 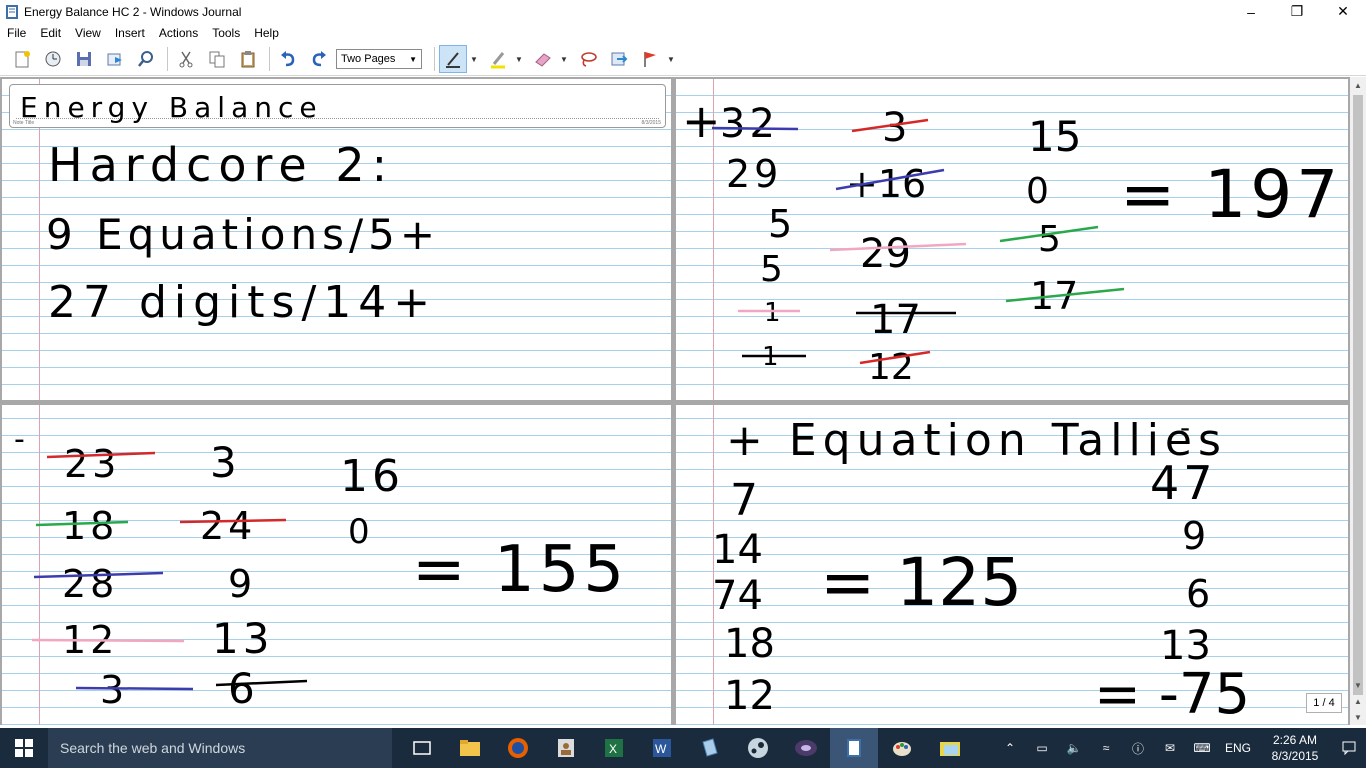 I want to click on start-button, so click(x=24, y=748).